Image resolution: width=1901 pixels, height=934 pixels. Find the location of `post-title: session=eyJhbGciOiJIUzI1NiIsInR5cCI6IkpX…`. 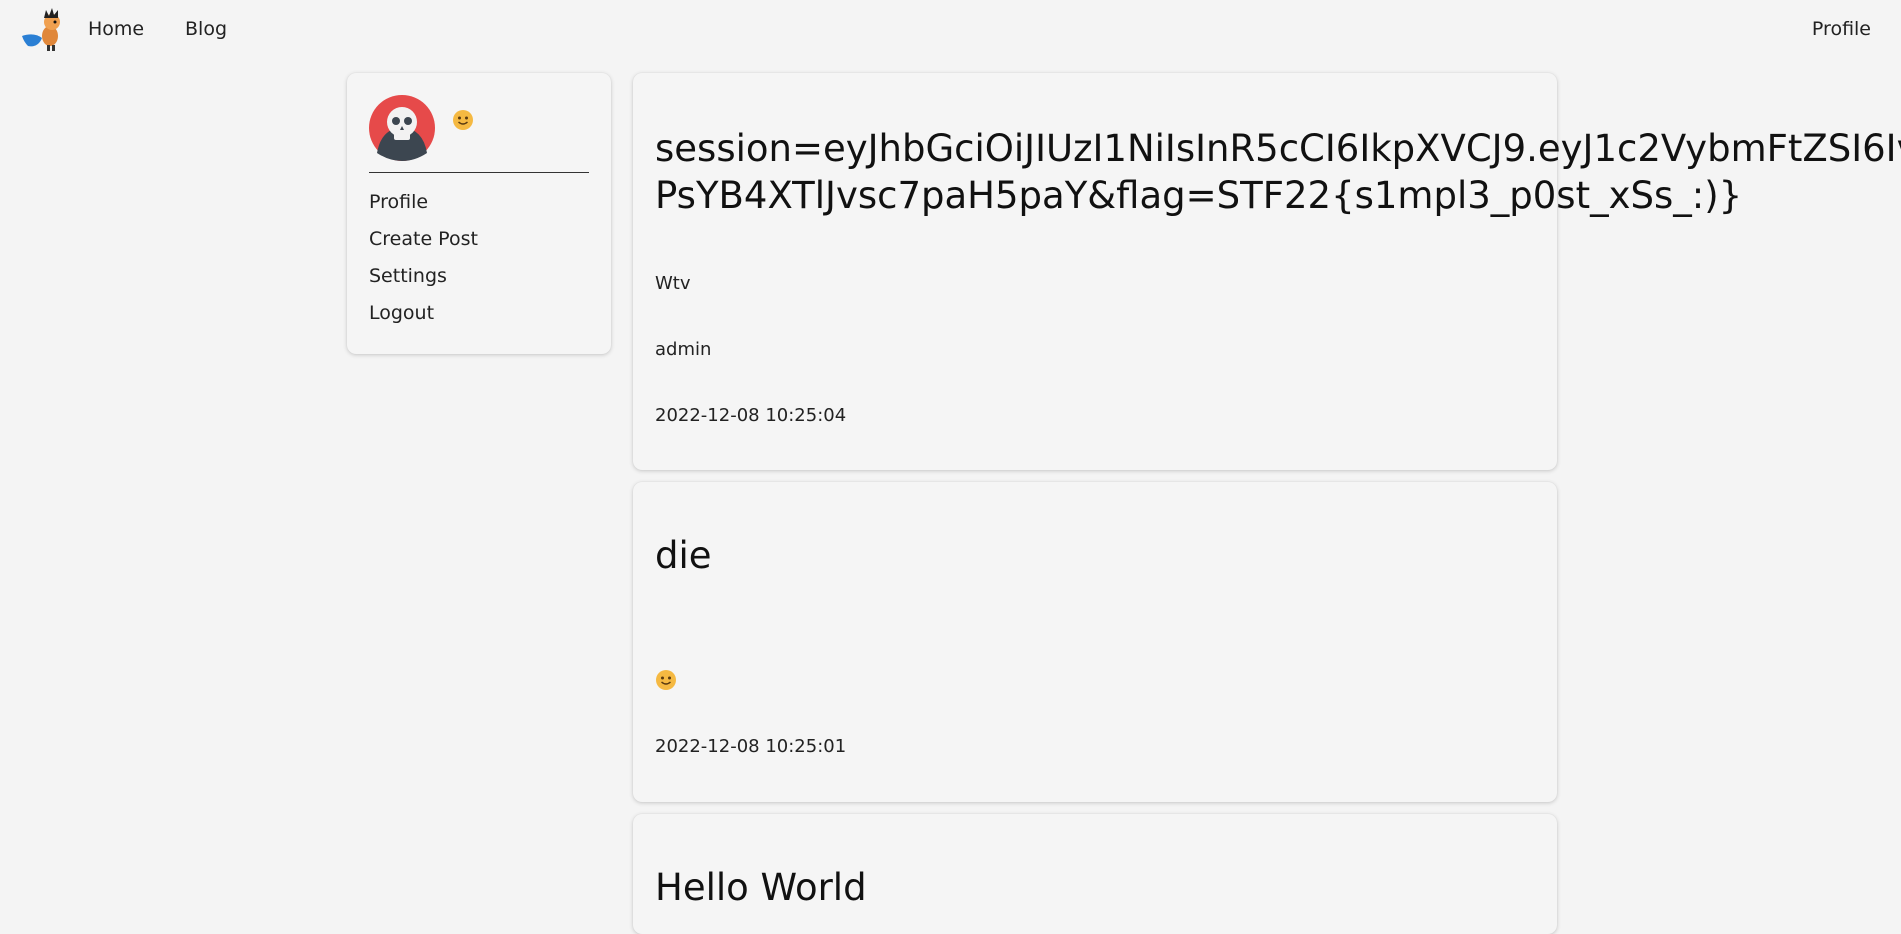

post-title: session=eyJhbGciOiJIUzI1NiIsInR5cCI6IkpX… is located at coordinates (1278, 172).